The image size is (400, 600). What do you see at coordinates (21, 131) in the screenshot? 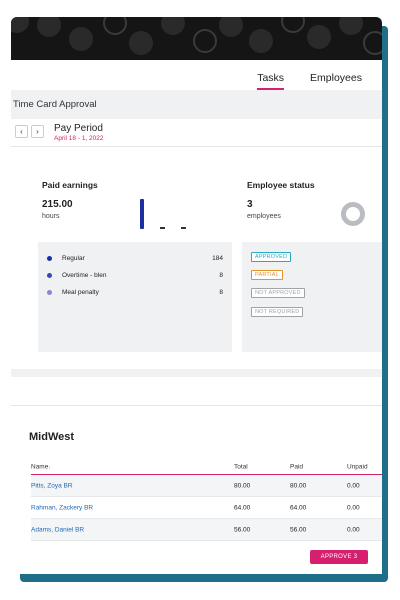
I see `chevron-left-icon: ‹` at bounding box center [21, 131].